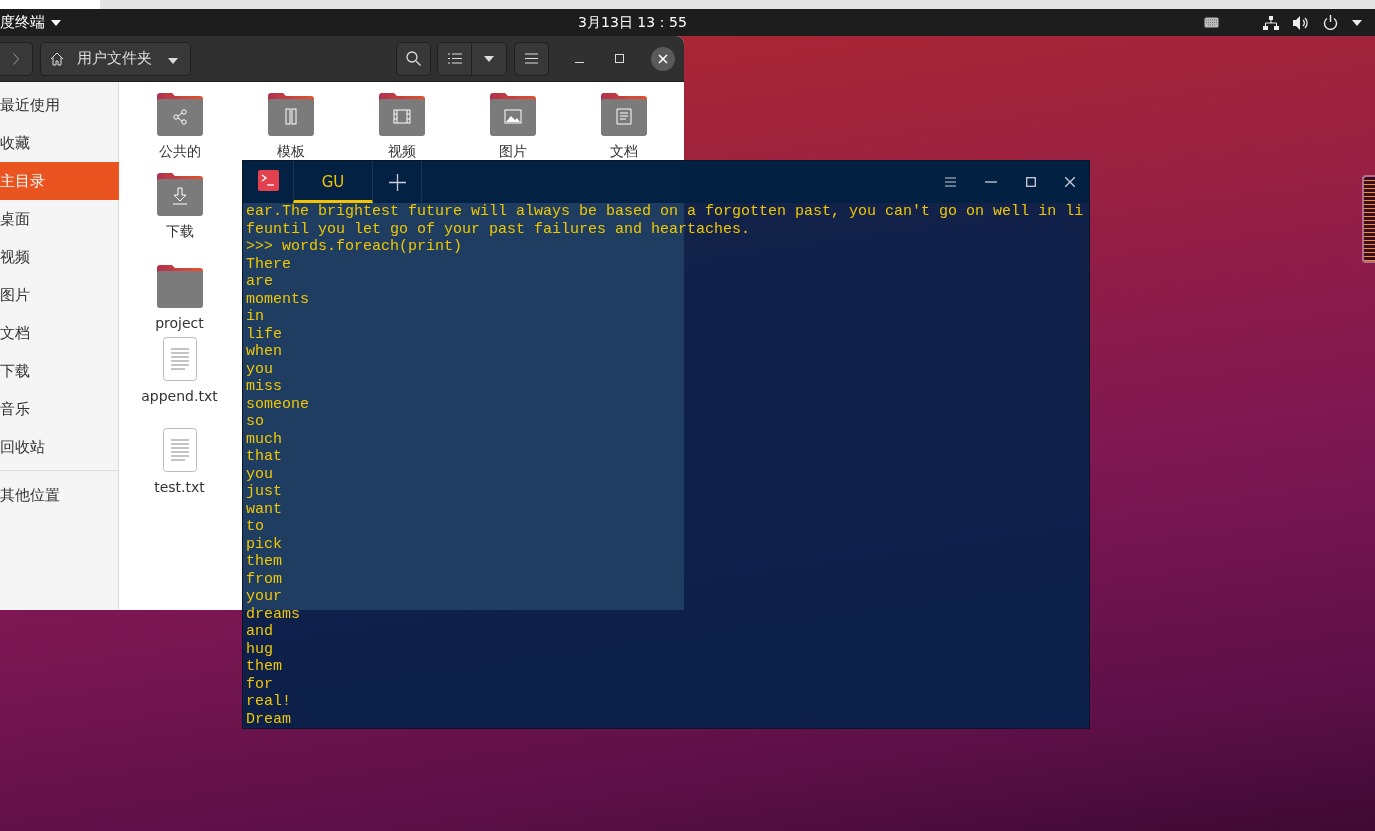 Image resolution: width=1375 pixels, height=831 pixels. Describe the element at coordinates (264, 386) in the screenshot. I see `terminal-line: miss` at that location.